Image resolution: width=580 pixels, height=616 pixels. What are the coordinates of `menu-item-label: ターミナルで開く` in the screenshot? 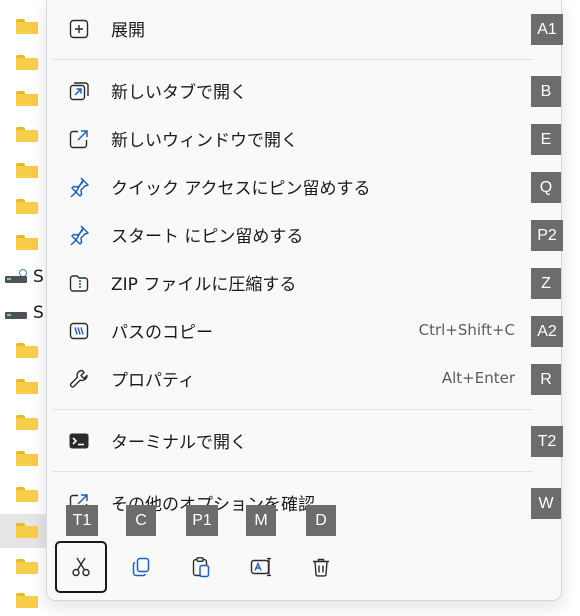 It's located at (179, 443).